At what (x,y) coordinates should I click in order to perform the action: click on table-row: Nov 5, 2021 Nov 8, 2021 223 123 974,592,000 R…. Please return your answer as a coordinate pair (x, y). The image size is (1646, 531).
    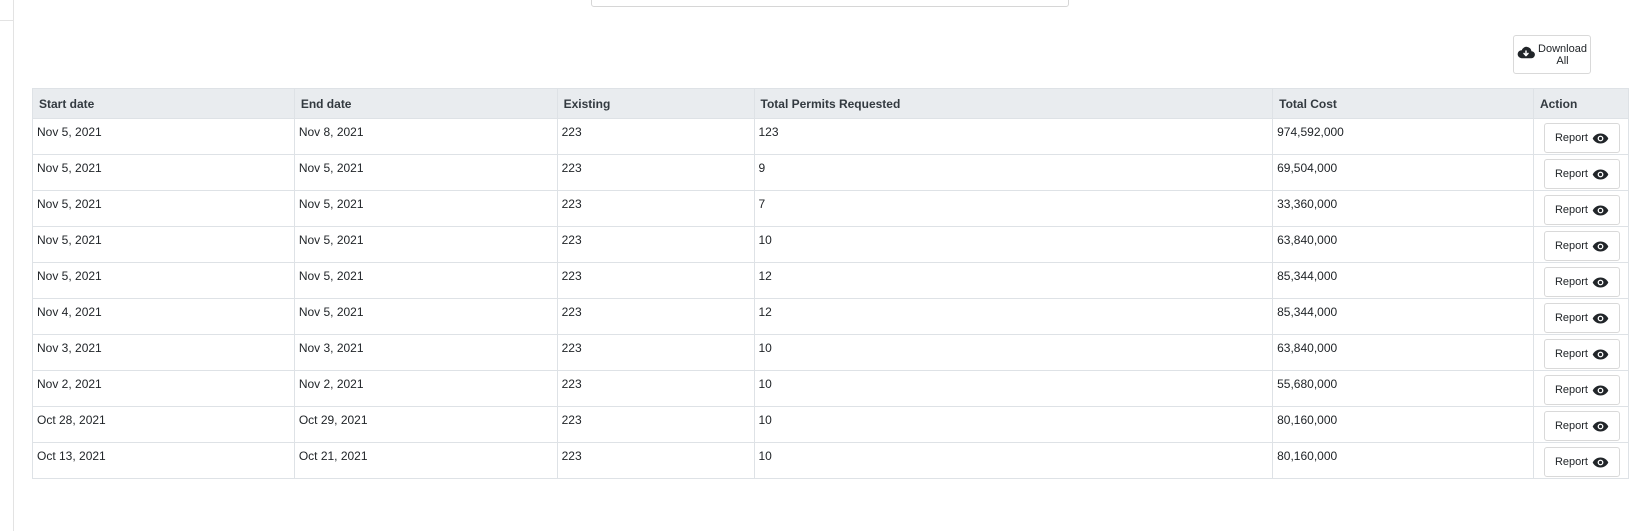
    Looking at the image, I should click on (831, 136).